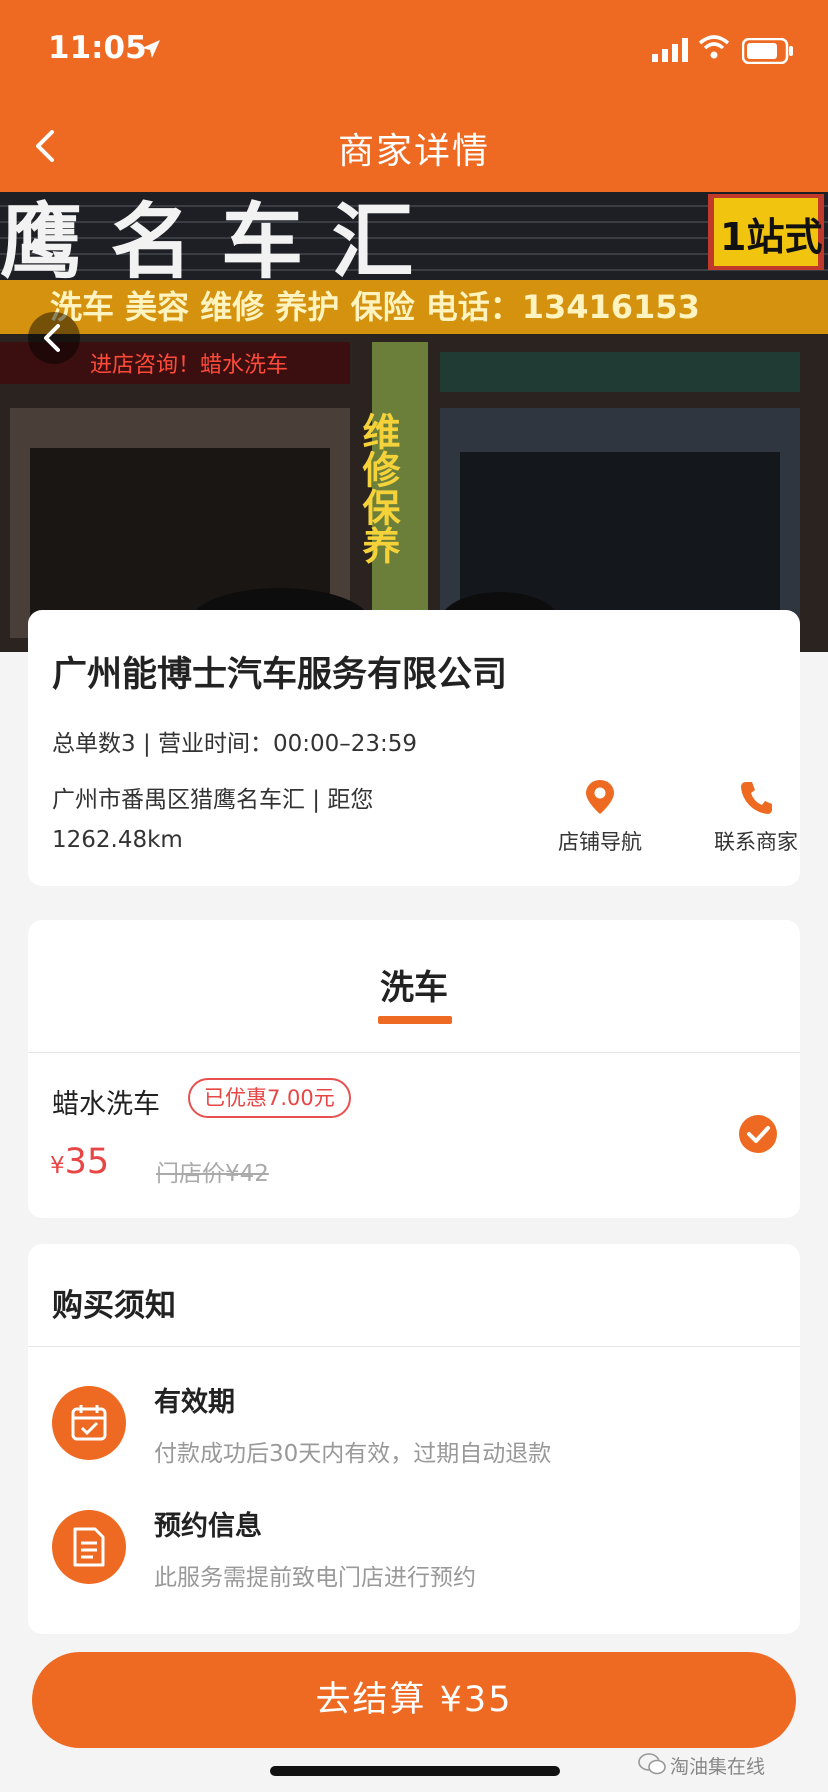 This screenshot has width=828, height=1792. What do you see at coordinates (375, 307) in the screenshot?
I see `sign-sub-text: 洗车 美容 维修 养护 保险 电话：13416153` at bounding box center [375, 307].